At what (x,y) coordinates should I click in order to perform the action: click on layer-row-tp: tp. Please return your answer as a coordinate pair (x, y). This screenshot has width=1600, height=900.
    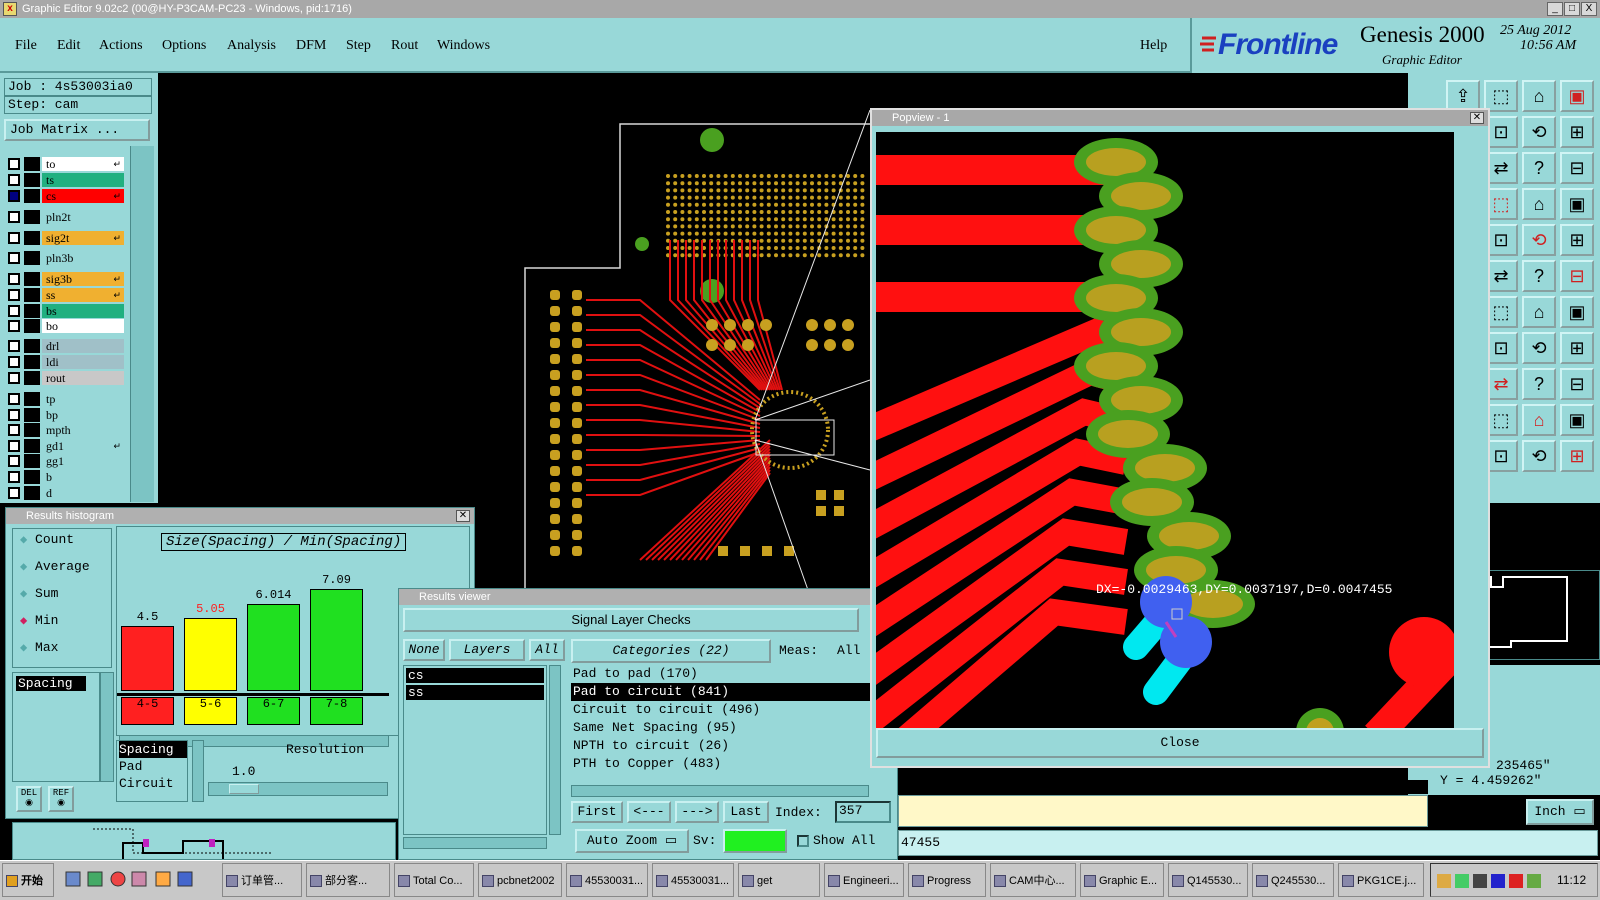
    Looking at the image, I should click on (65, 399).